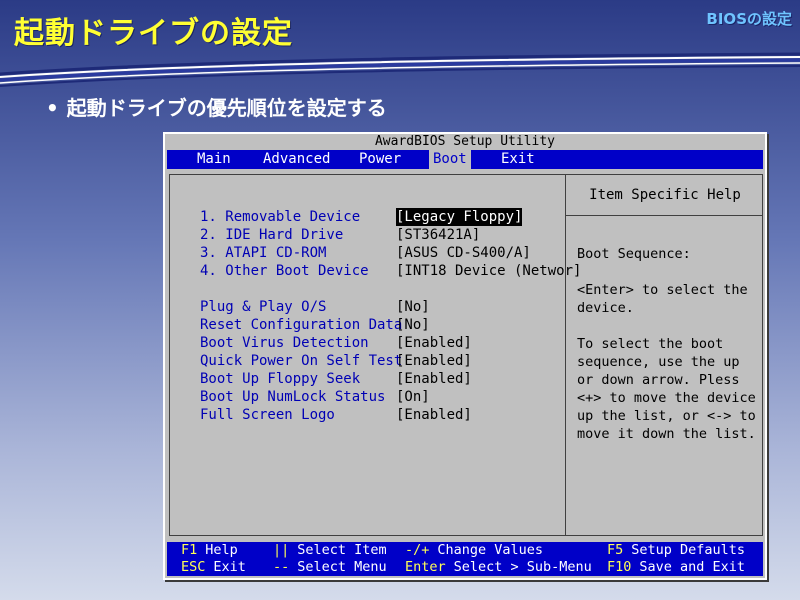  I want to click on panel-divider-vertical, so click(565, 355).